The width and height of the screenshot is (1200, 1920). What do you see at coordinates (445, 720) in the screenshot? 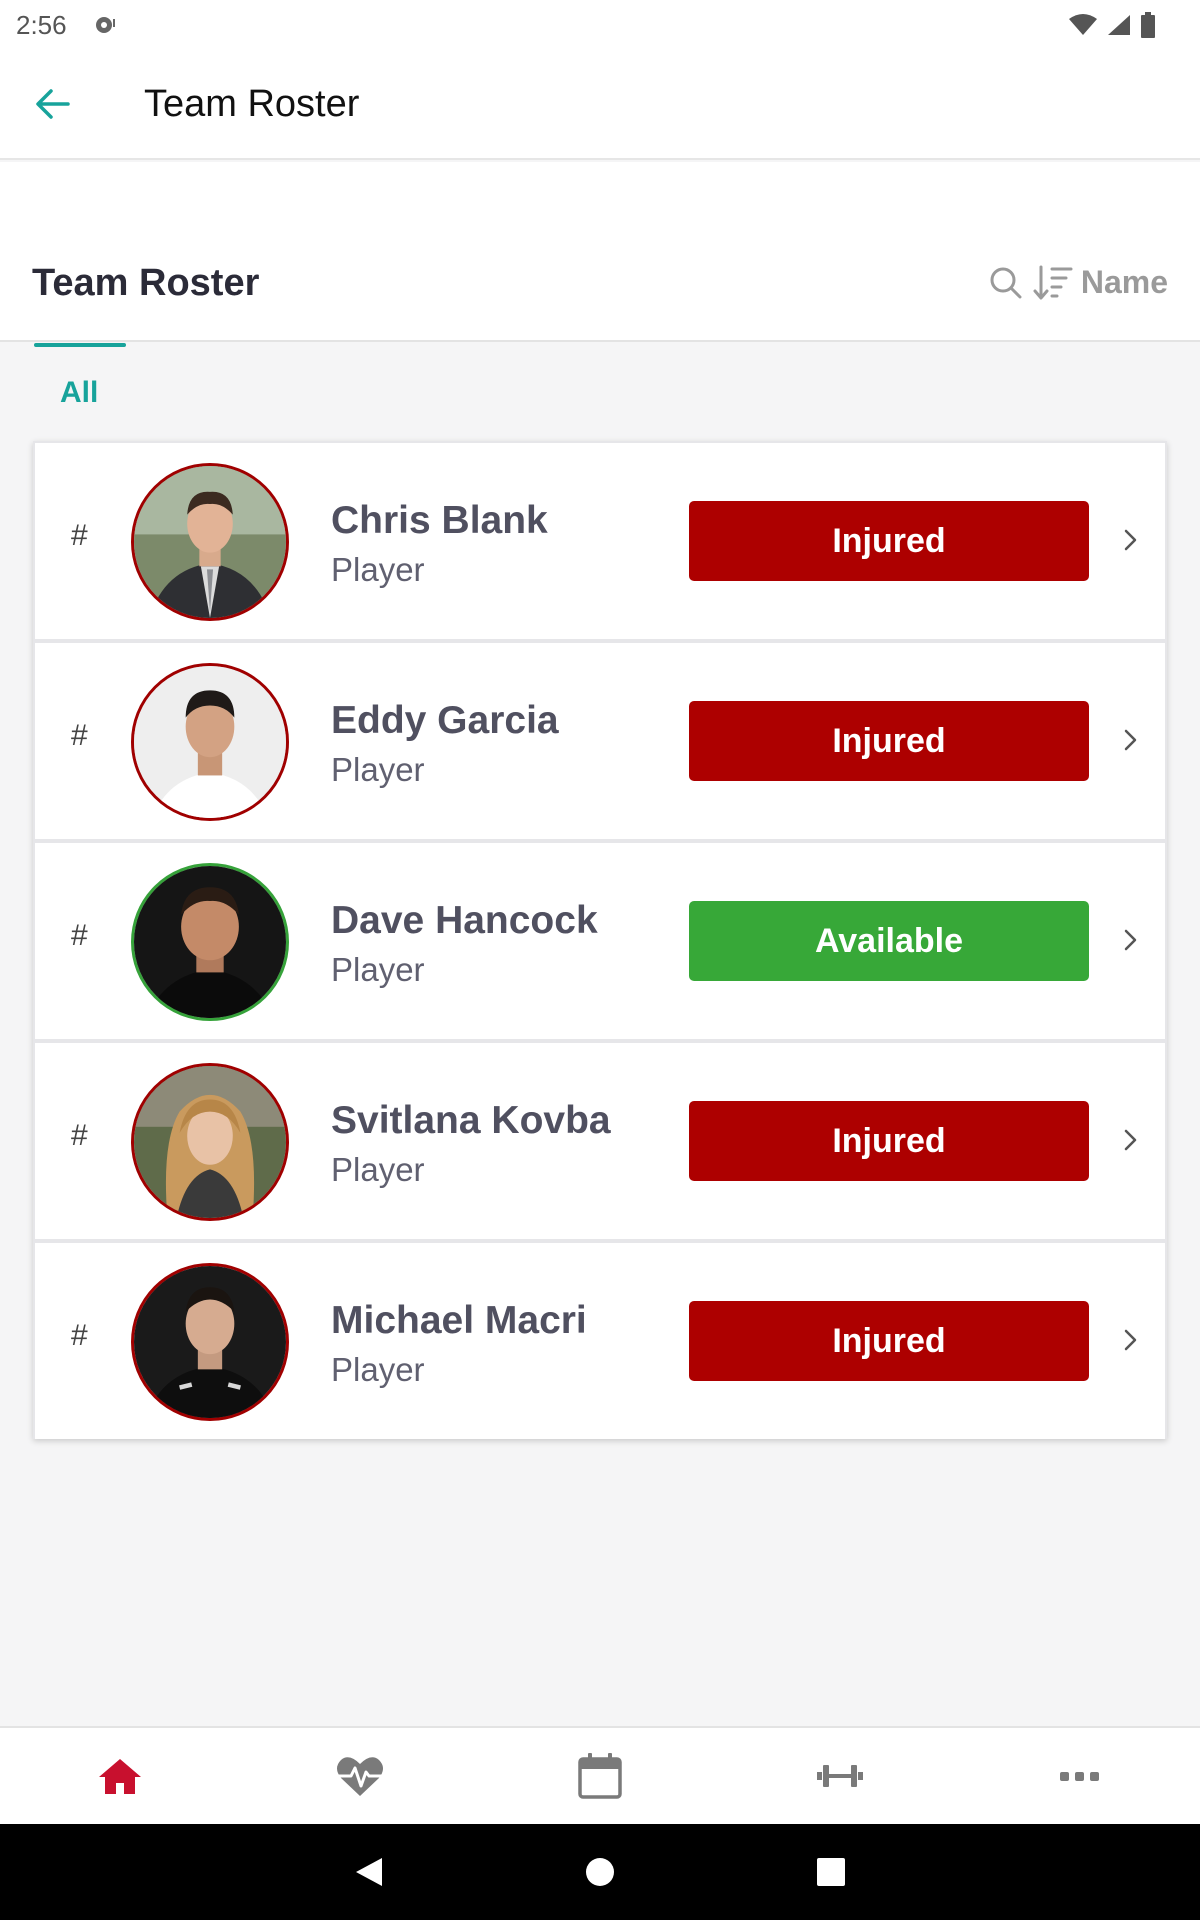
I see `player-name: Eddy Garcia` at bounding box center [445, 720].